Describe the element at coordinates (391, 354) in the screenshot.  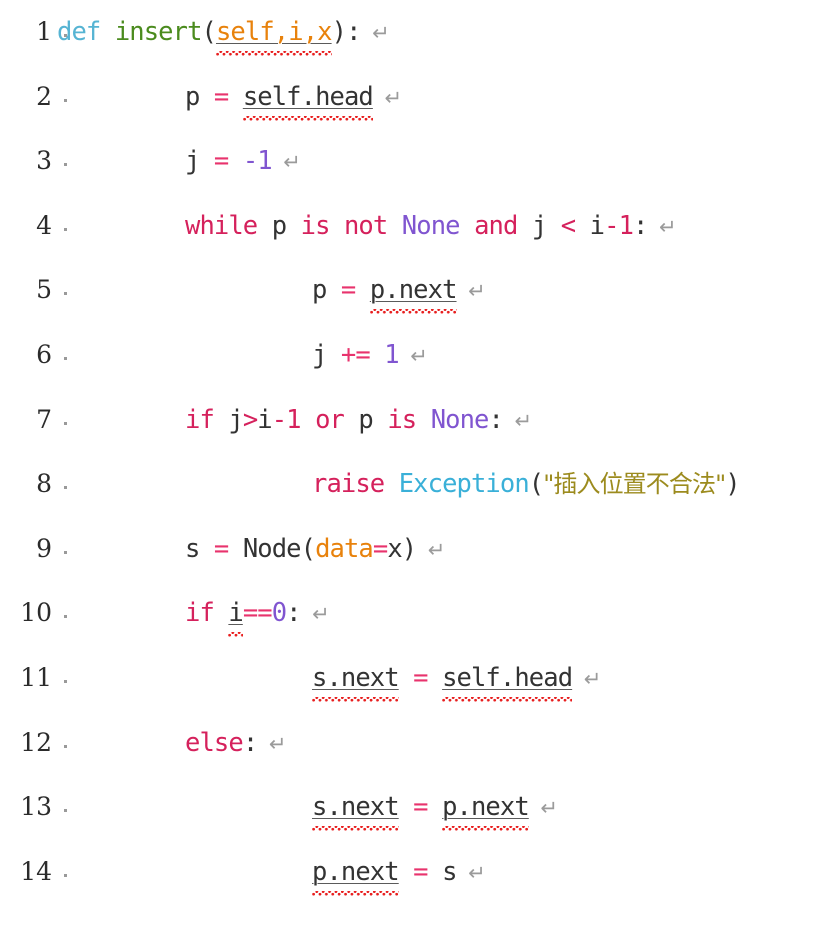
I see `code-token: 1` at that location.